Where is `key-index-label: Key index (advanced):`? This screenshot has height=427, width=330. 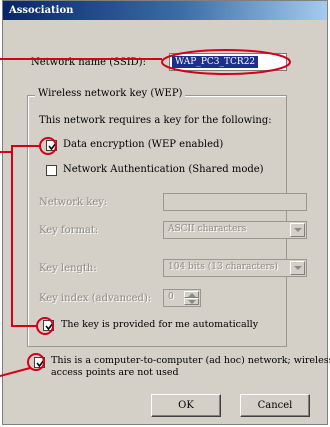 key-index-label: Key index (advanced): is located at coordinates (95, 298).